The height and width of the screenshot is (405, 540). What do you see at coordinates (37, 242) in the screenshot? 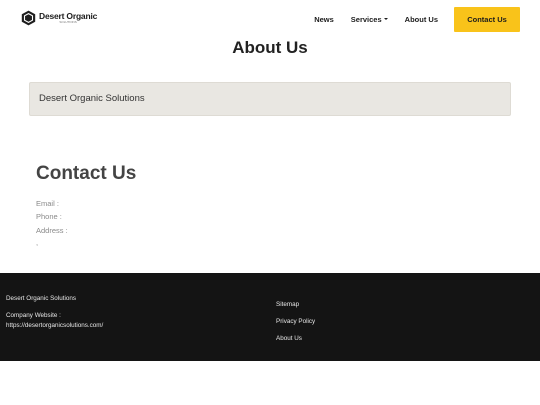
I see `contact-address-extra: ,` at bounding box center [37, 242].